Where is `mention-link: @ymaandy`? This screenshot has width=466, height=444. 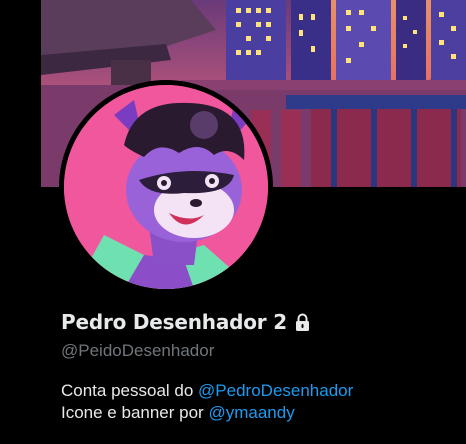
mention-link: @ymaandy is located at coordinates (251, 412).